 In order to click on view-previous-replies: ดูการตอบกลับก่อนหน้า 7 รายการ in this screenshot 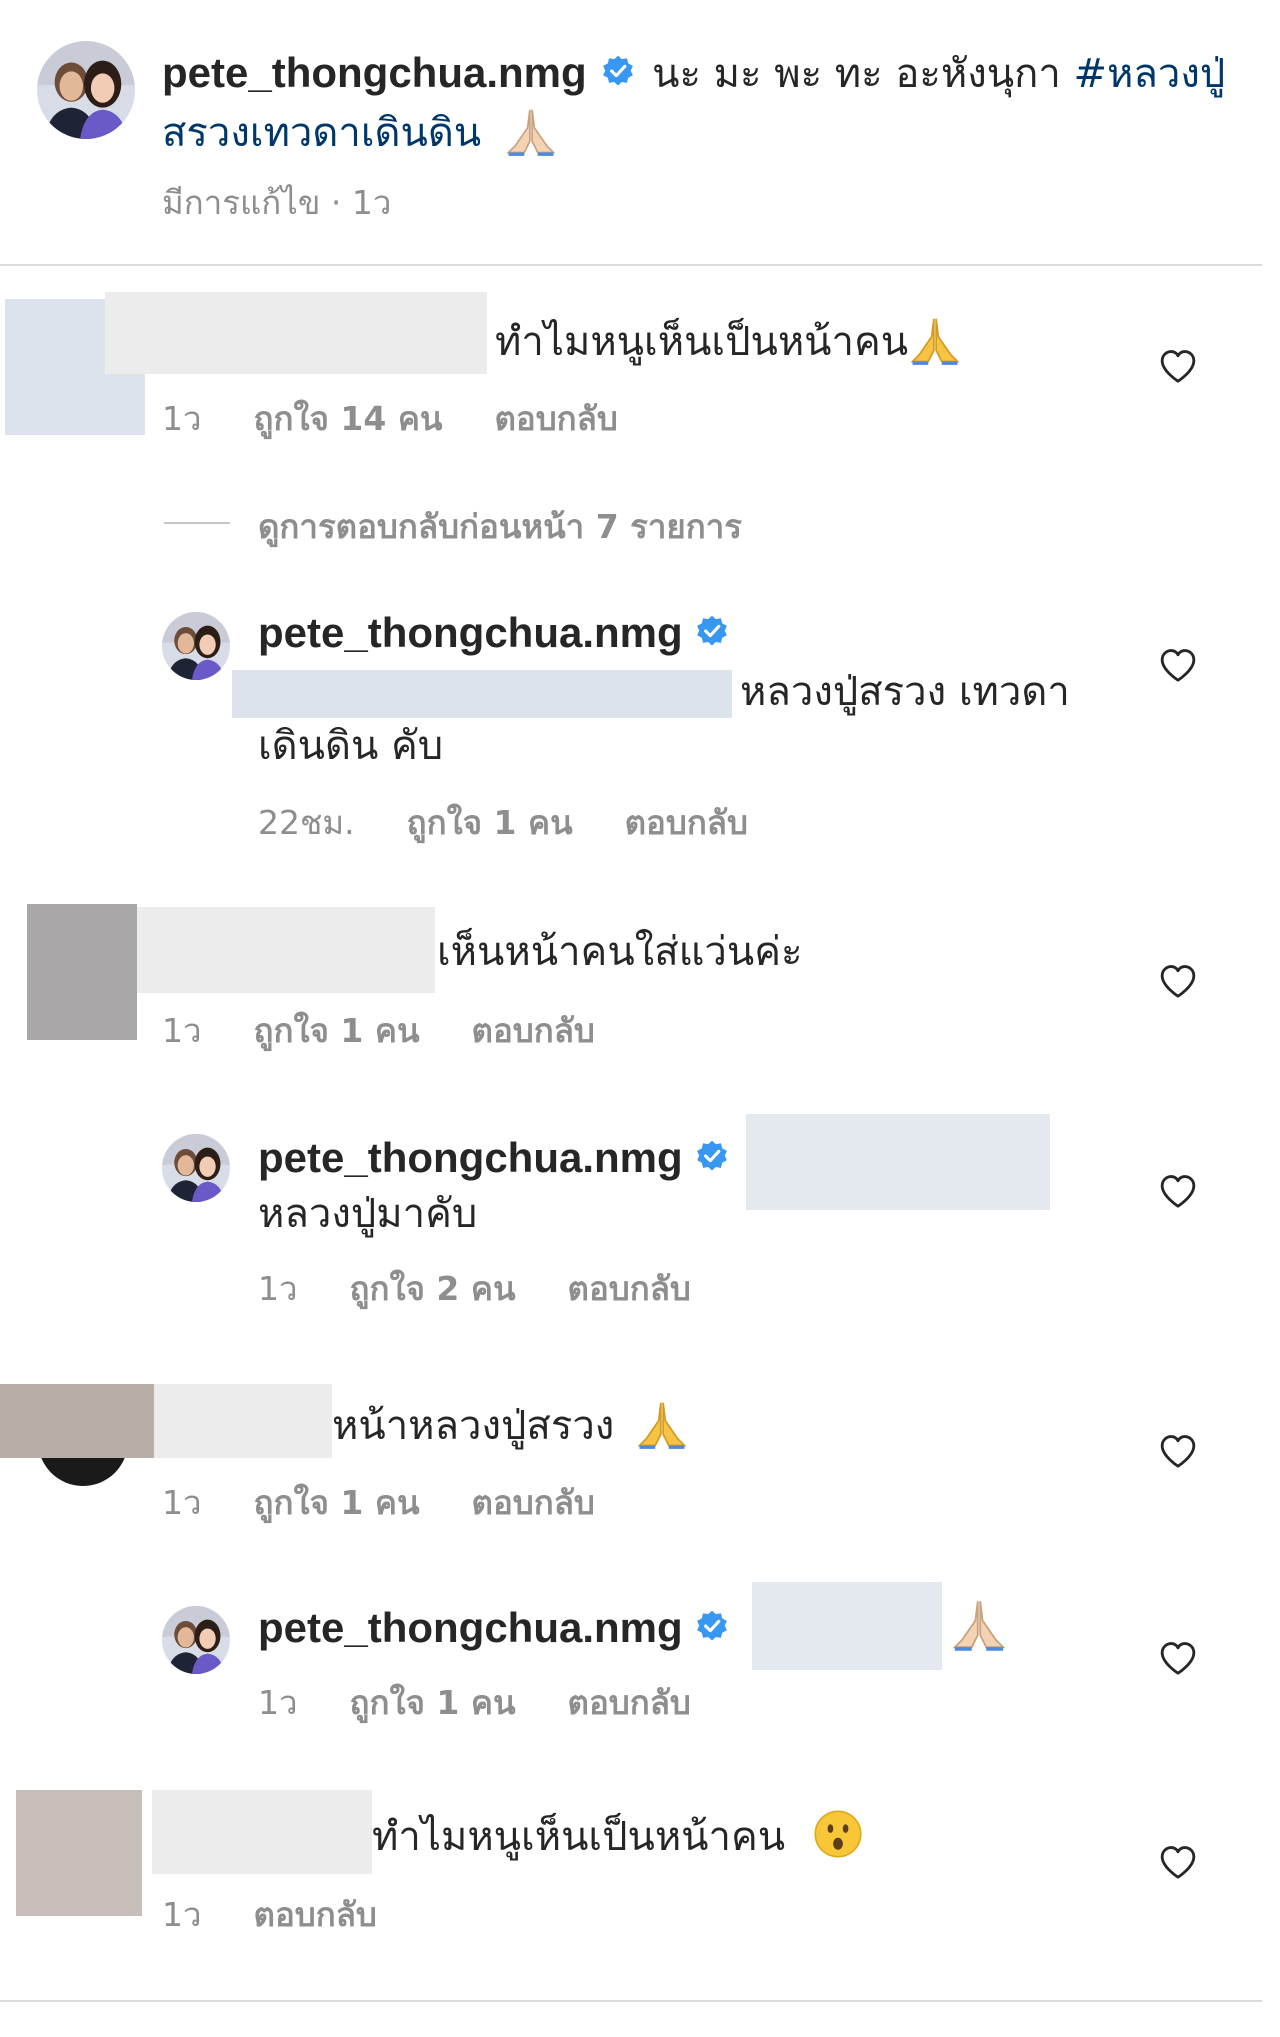, I will do `click(500, 526)`.